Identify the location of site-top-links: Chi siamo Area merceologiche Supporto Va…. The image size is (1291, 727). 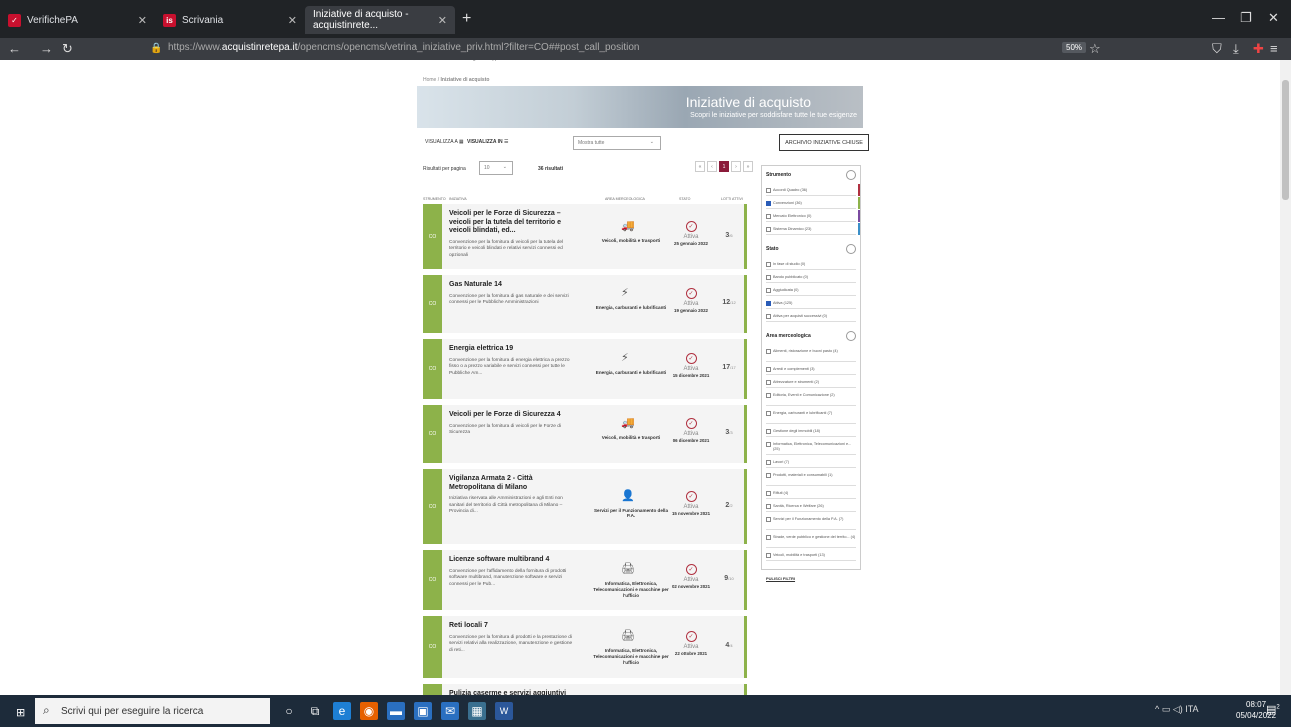
(640, 64).